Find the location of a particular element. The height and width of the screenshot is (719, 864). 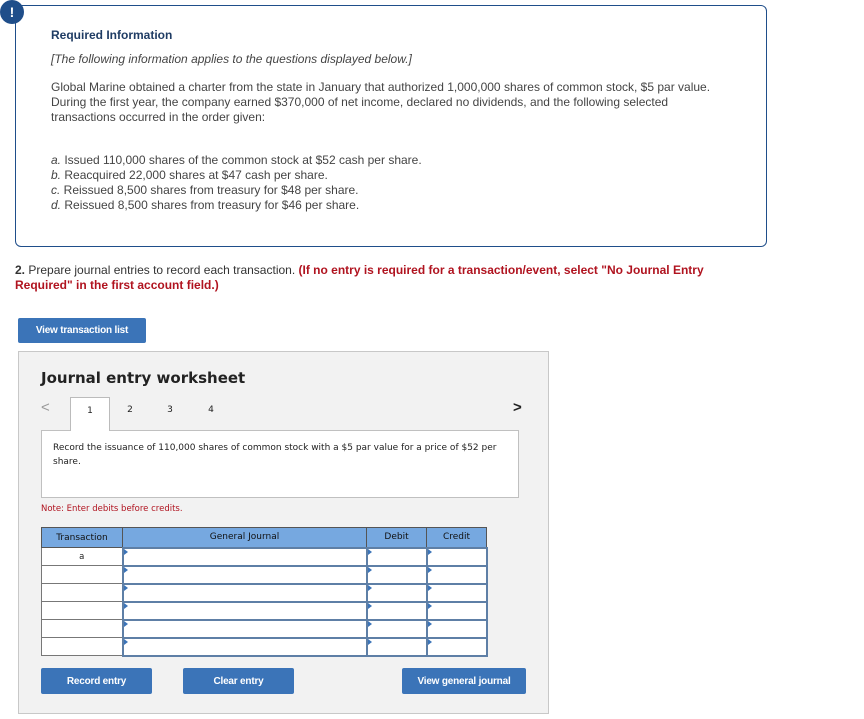

table-row: a is located at coordinates (264, 556).